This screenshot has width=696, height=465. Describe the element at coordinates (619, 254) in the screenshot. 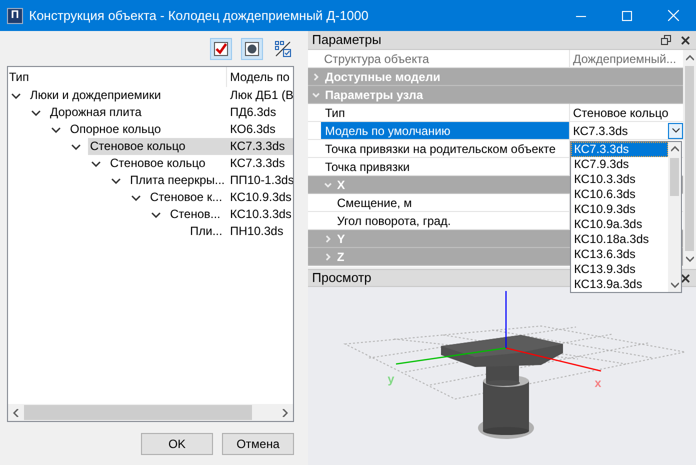

I see `dropdown-option: КС13.6.3ds` at that location.